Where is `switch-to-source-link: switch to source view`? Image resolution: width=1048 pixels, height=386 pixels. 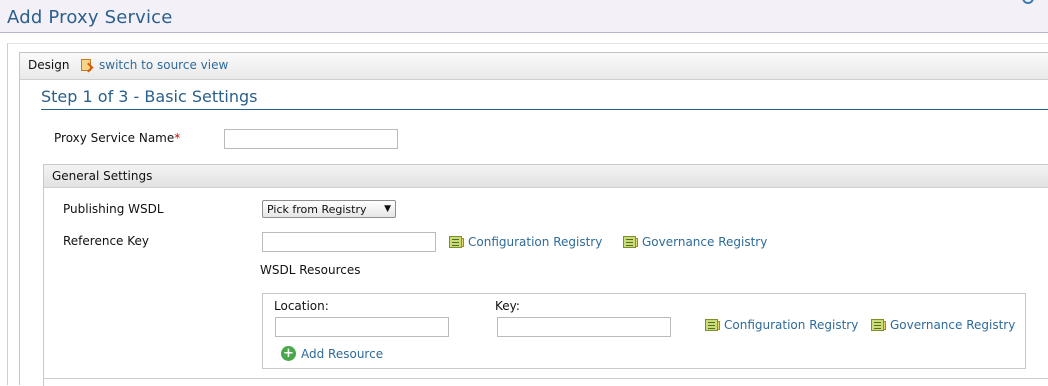
switch-to-source-link: switch to source view is located at coordinates (154, 65).